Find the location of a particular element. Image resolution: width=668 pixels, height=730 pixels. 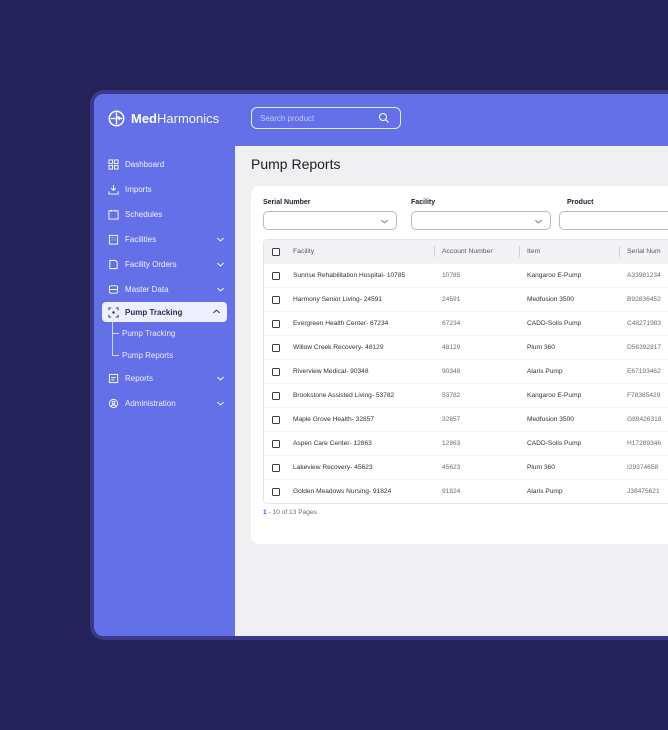

sidebar-subitem-label: Pump Tracking is located at coordinates (149, 333).